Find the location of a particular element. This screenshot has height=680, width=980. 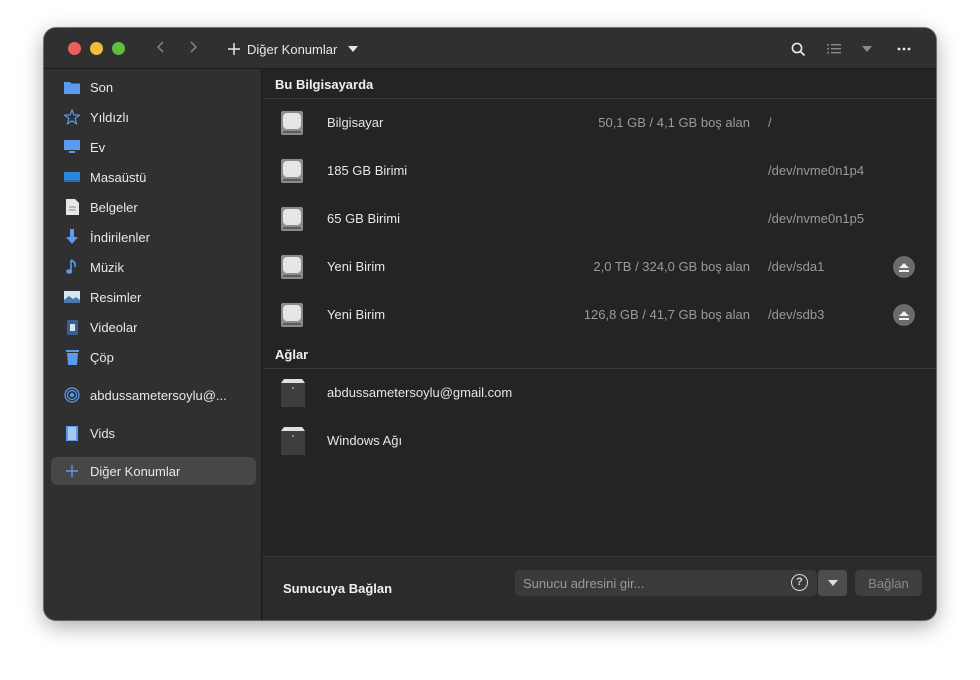

network-name: abdussametersoylu@gmail.com is located at coordinates (420, 392).